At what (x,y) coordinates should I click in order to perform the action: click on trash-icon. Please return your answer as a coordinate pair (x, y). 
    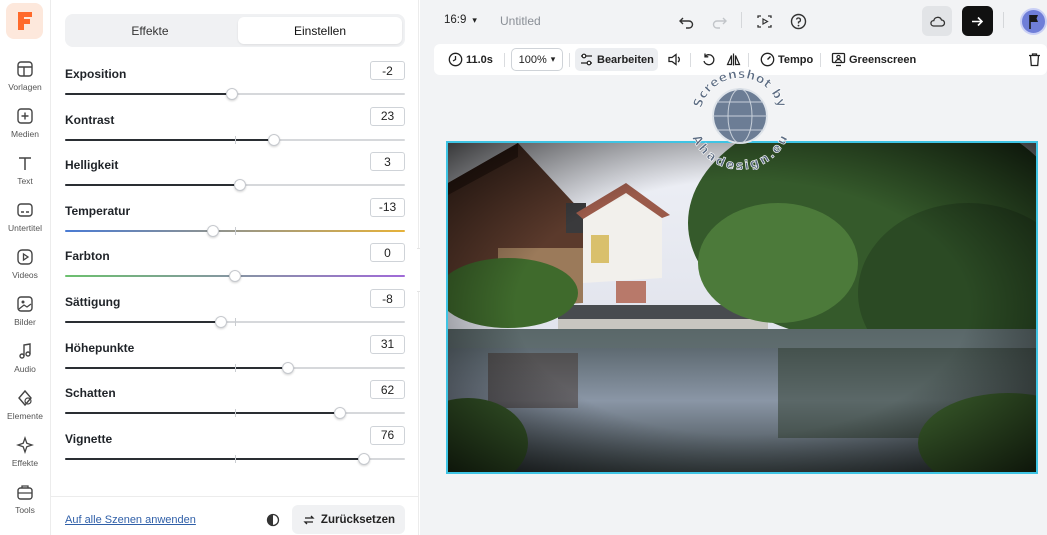
    Looking at the image, I should click on (1034, 60).